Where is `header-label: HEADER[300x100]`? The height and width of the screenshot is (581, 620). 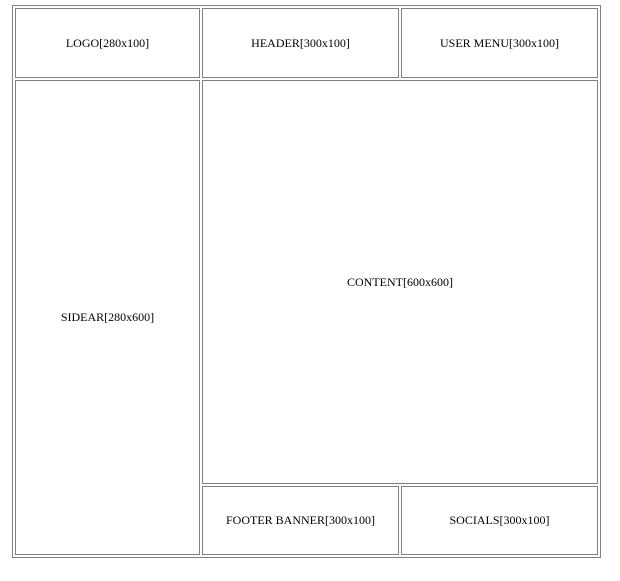 header-label: HEADER[300x100] is located at coordinates (300, 42).